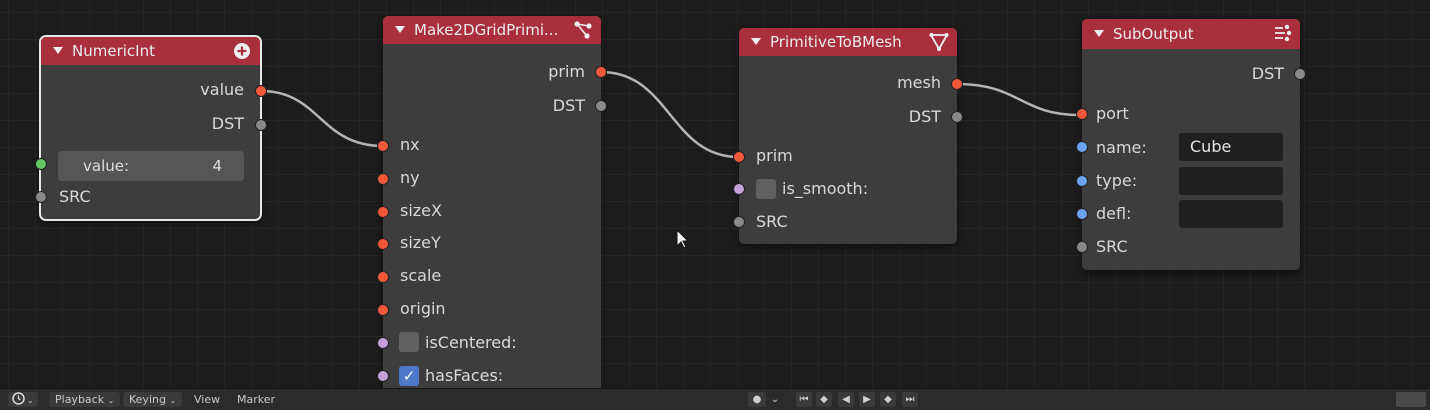 The image size is (1430, 410). What do you see at coordinates (151, 166) in the screenshot?
I see `value-number-field: value: 4` at bounding box center [151, 166].